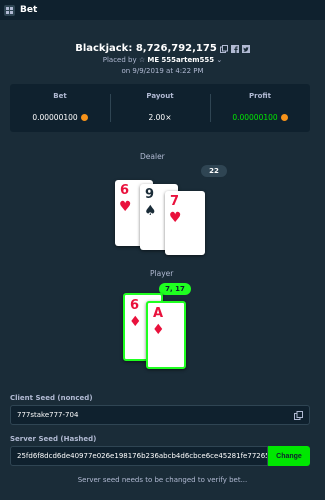  Describe the element at coordinates (160, 96) in the screenshot. I see `stat-payout-label: Payout` at that location.